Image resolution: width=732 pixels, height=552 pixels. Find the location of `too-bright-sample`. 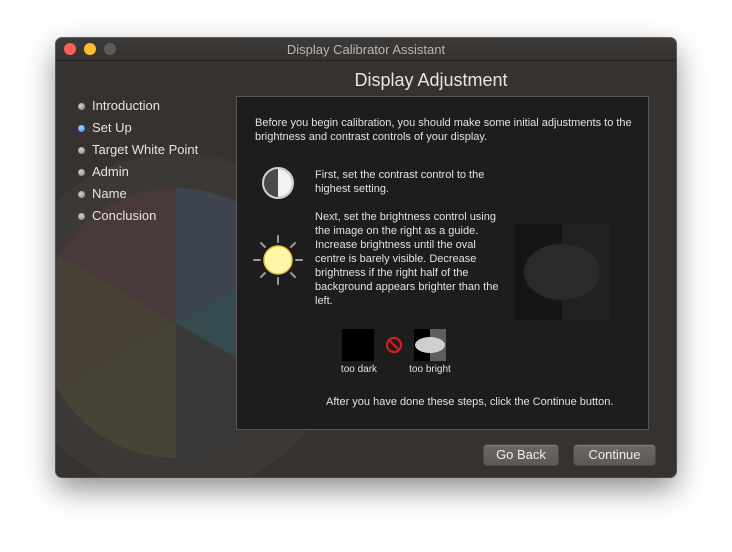

too-bright-sample is located at coordinates (430, 345).